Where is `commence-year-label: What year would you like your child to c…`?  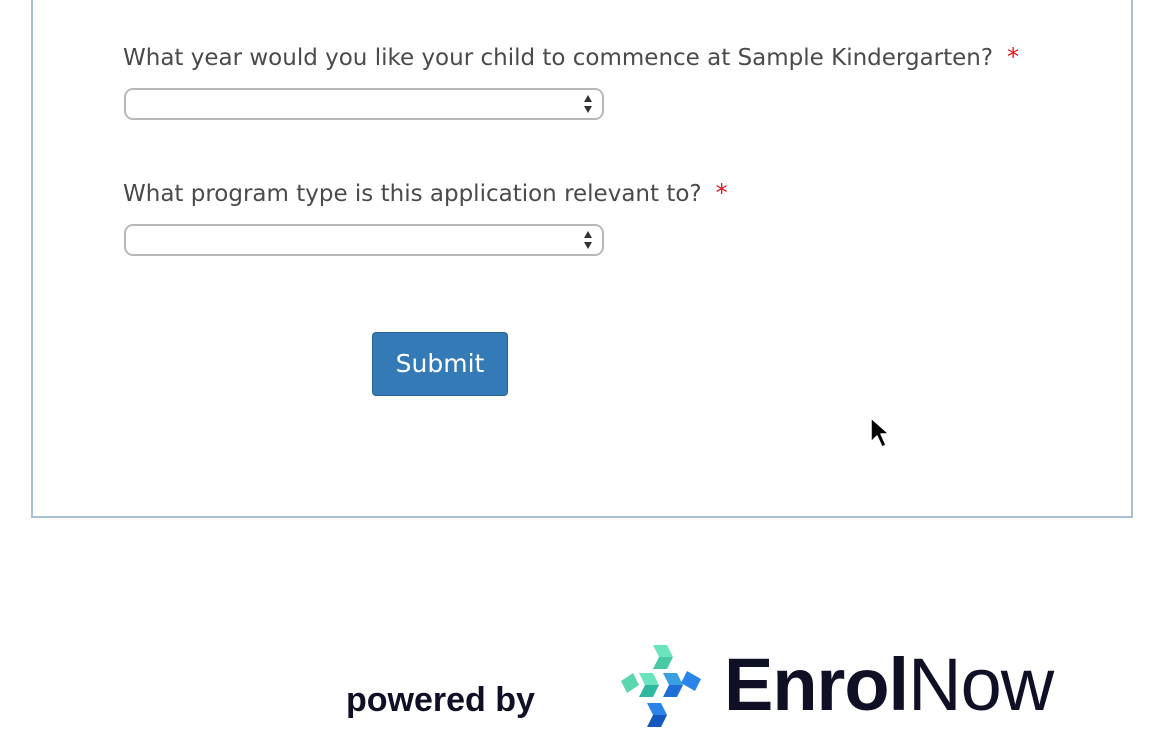 commence-year-label: What year would you like your child to c… is located at coordinates (558, 58).